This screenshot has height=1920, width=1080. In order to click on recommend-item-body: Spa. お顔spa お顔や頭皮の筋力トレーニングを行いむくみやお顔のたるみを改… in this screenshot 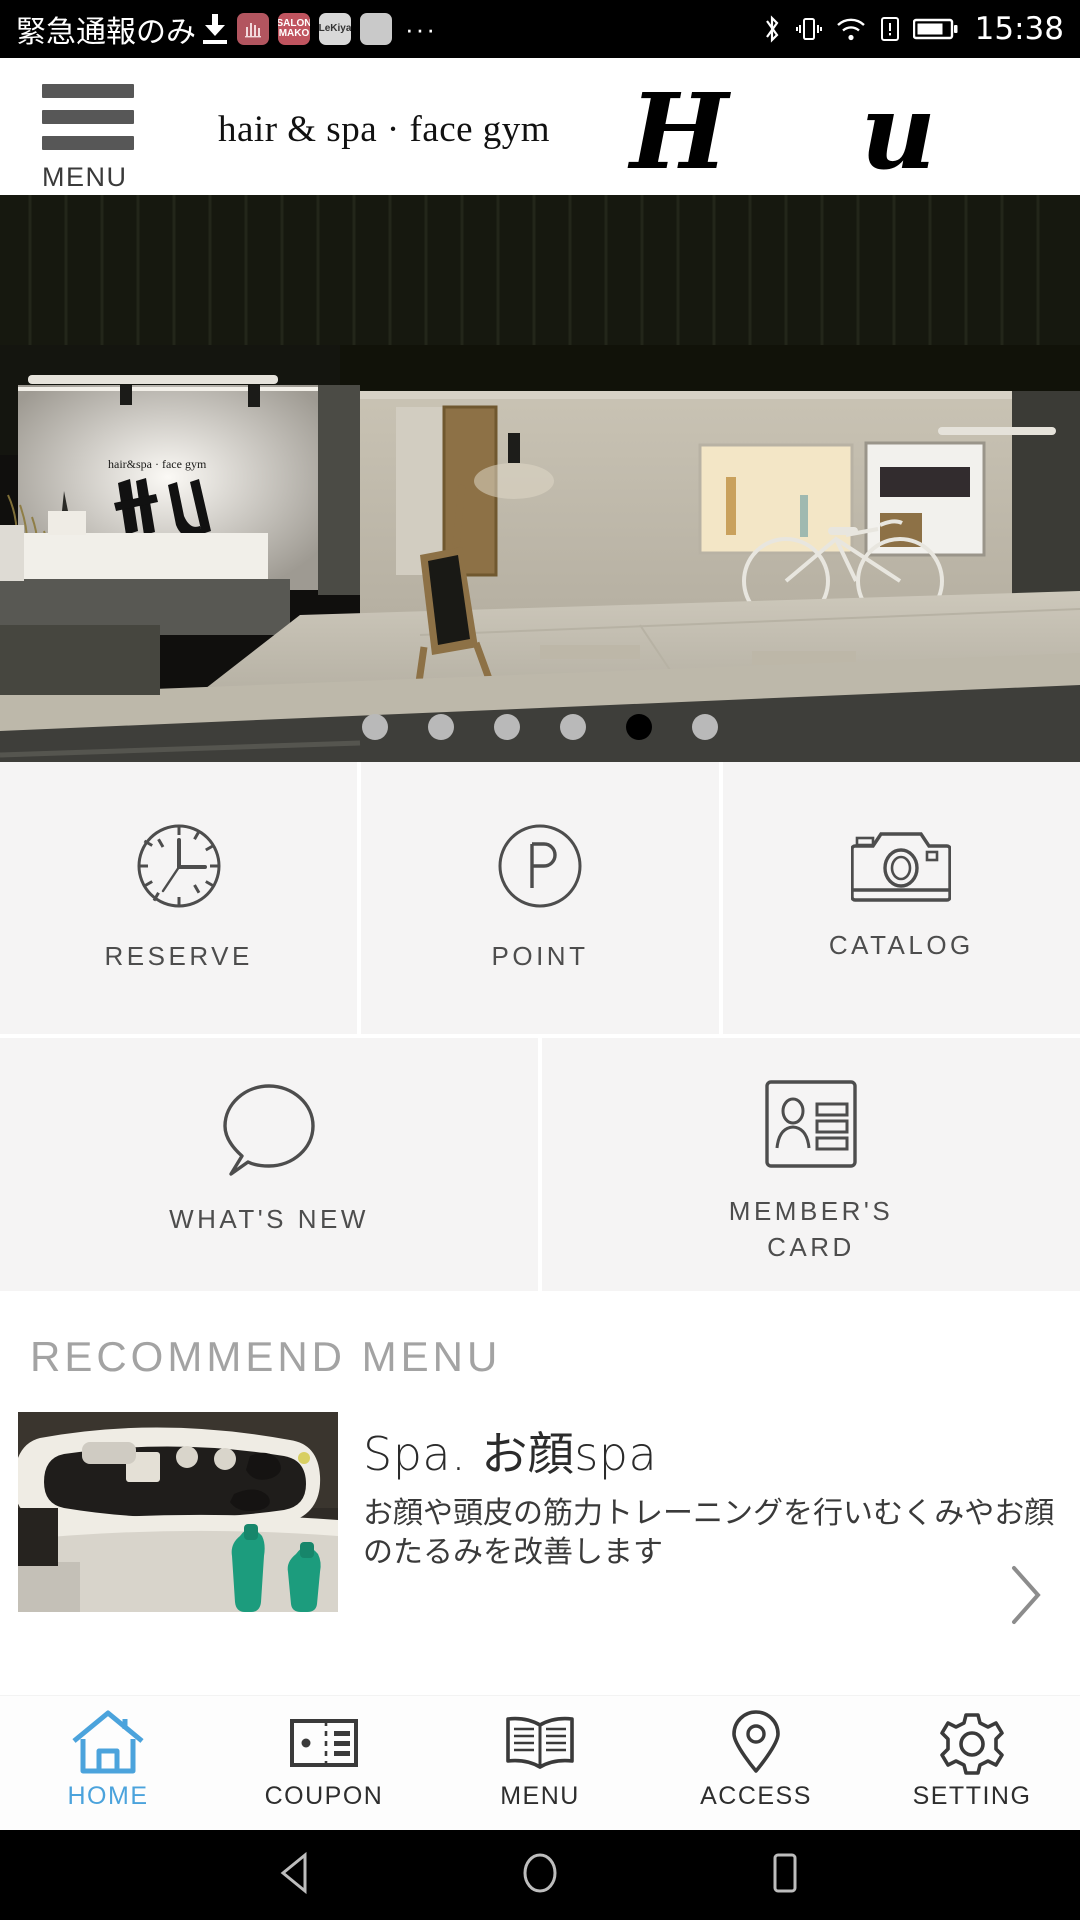, I will do `click(721, 1517)`.